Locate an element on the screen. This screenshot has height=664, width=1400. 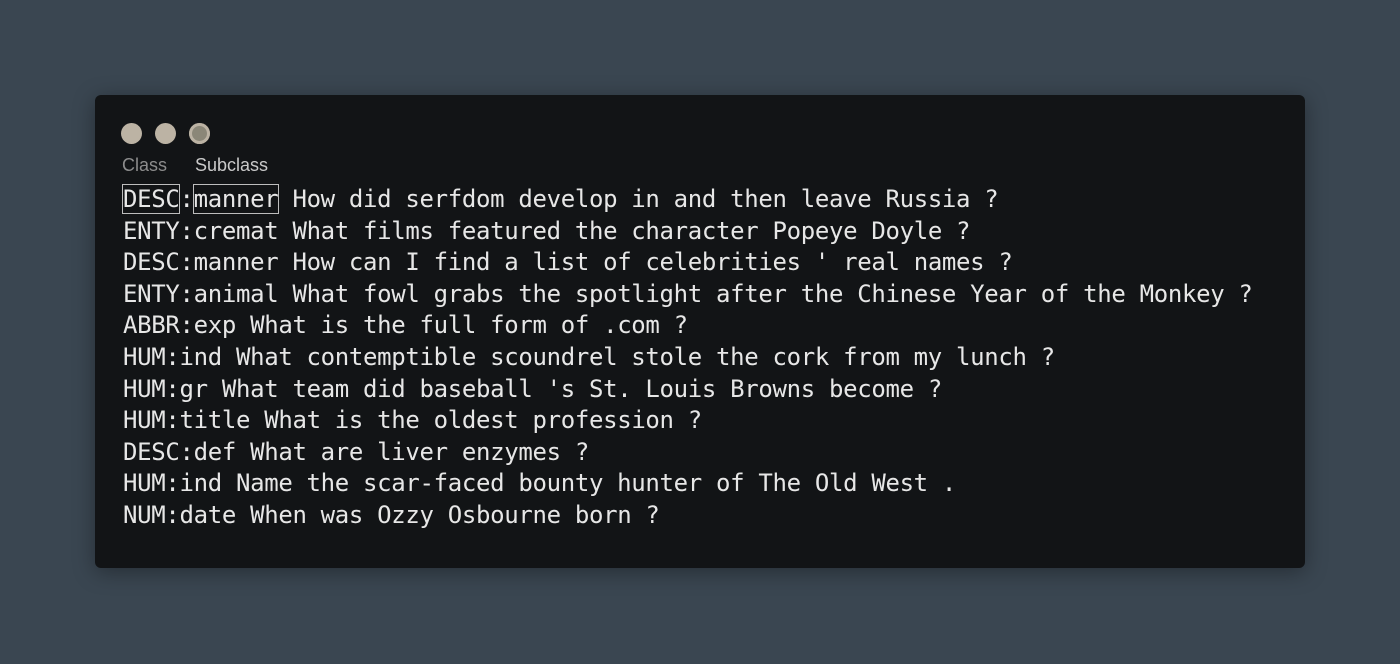
question-text: What are liver enzymes ? is located at coordinates (412, 451).